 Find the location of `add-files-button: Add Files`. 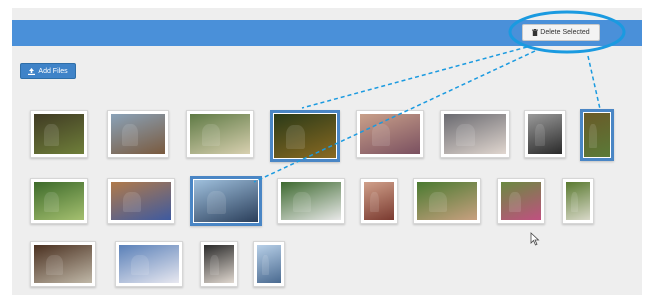

add-files-button: Add Files is located at coordinates (48, 71).